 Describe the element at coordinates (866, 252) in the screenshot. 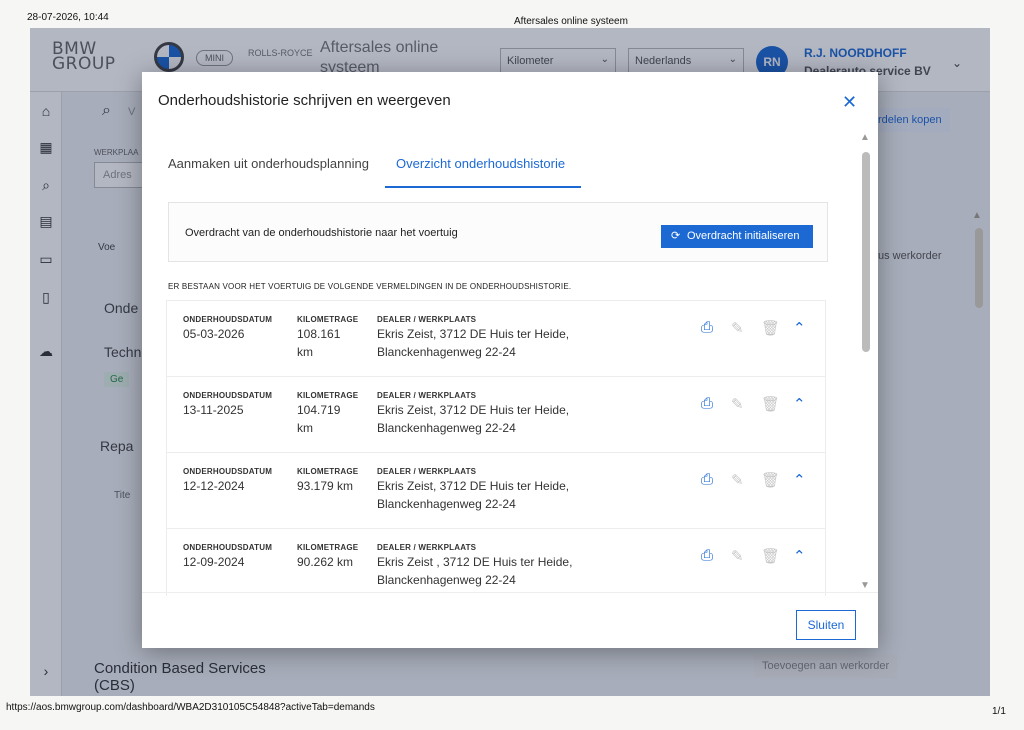

I see `dialog-scrollbar-thumb` at that location.